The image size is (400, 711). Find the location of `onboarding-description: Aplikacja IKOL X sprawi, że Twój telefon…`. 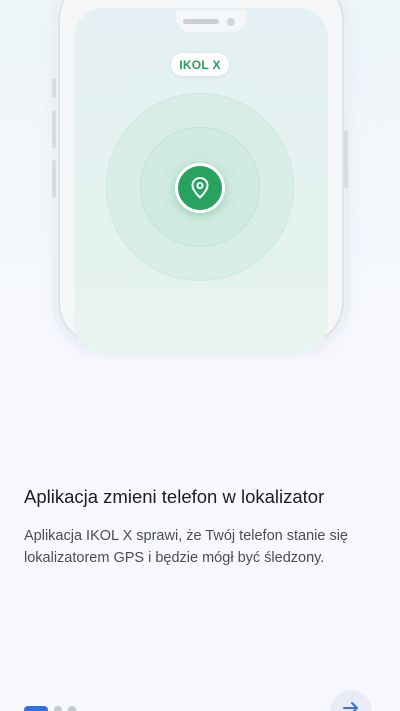

onboarding-description: Aplikacja IKOL X sprawi, że Twój telefon… is located at coordinates (186, 547).